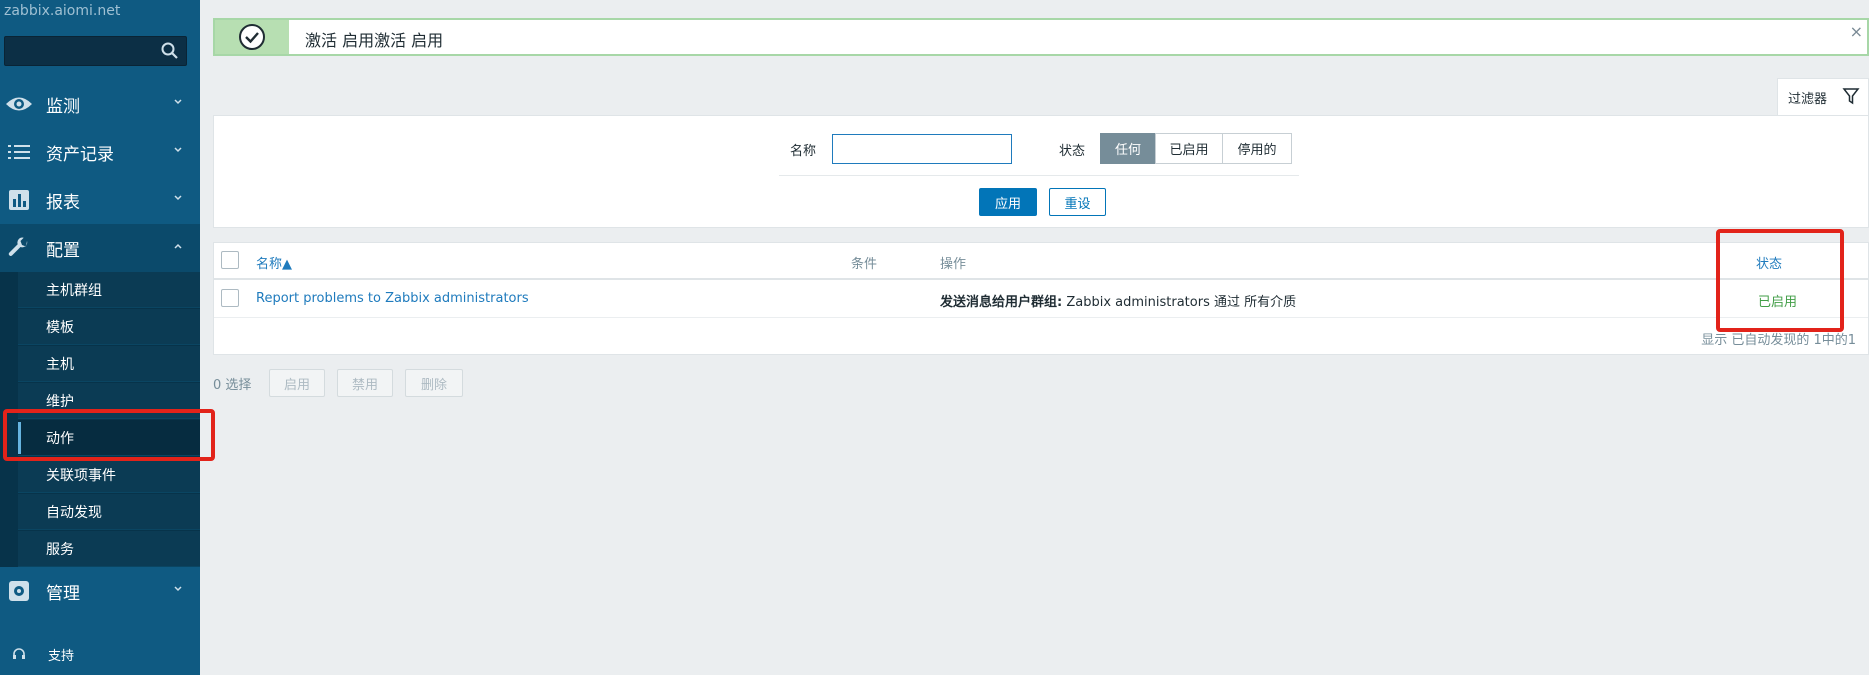 The width and height of the screenshot is (1869, 675). I want to click on delete-button: 删除, so click(434, 383).